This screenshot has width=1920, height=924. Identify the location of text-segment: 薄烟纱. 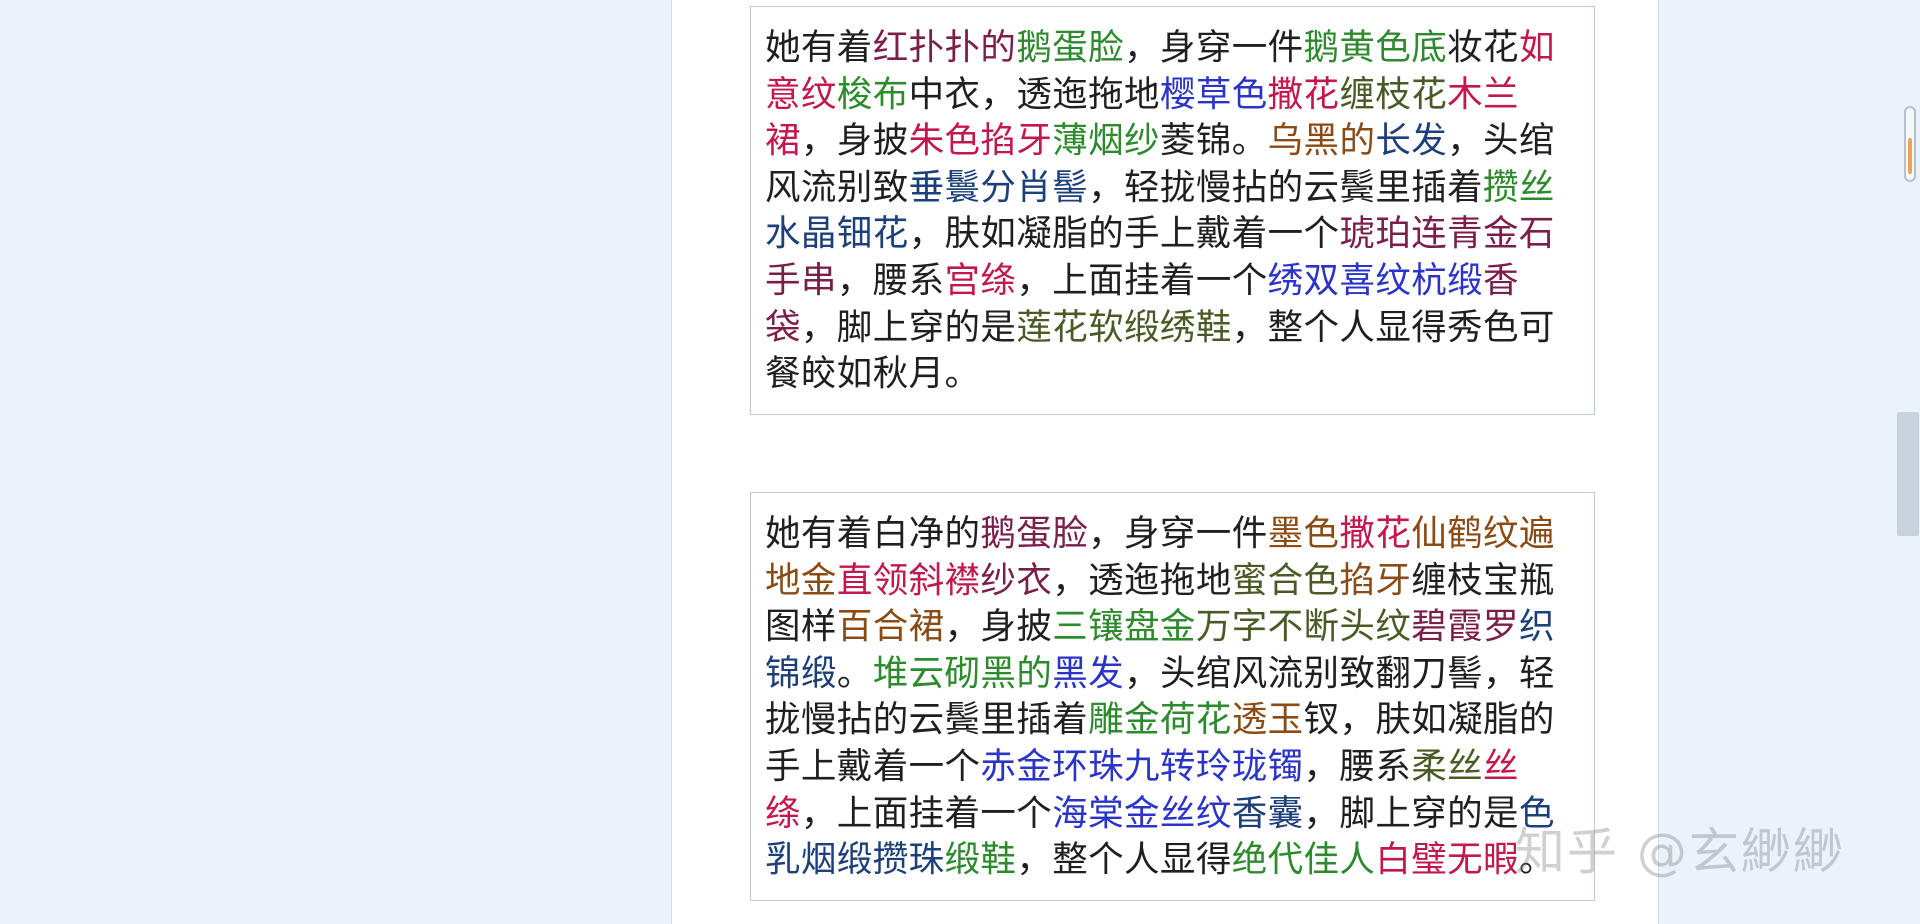
(1106, 141).